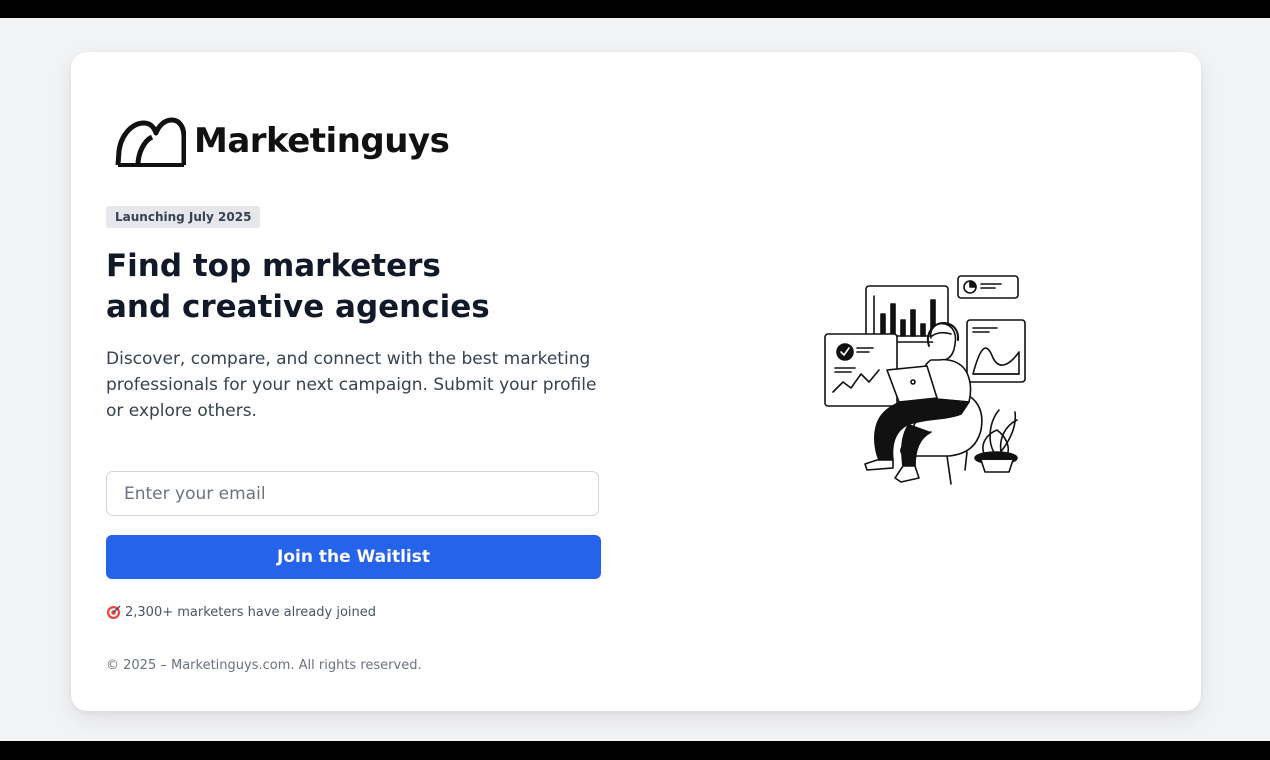 The width and height of the screenshot is (1270, 760). I want to click on title-line-1: Find top marketers, so click(273, 266).